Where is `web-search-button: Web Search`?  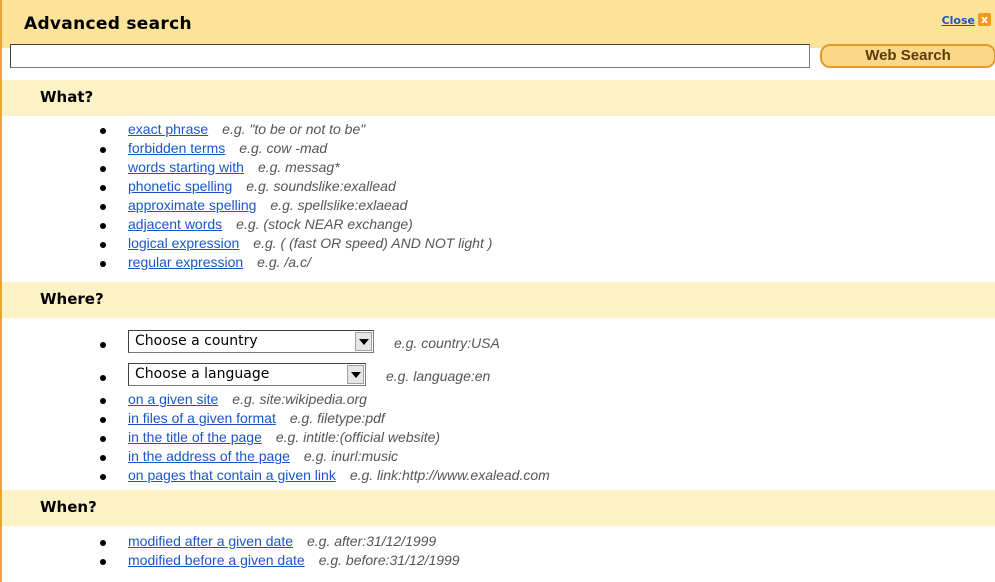
web-search-button: Web Search is located at coordinates (907, 56).